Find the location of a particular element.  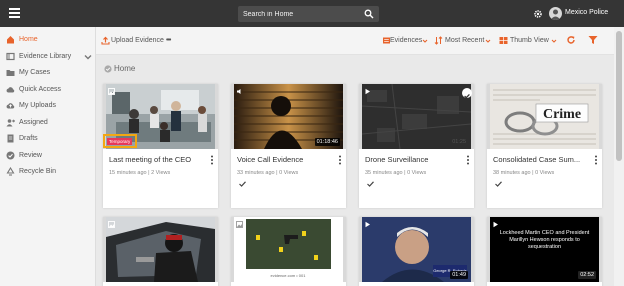

thumbnail: Crime is located at coordinates (544, 116).